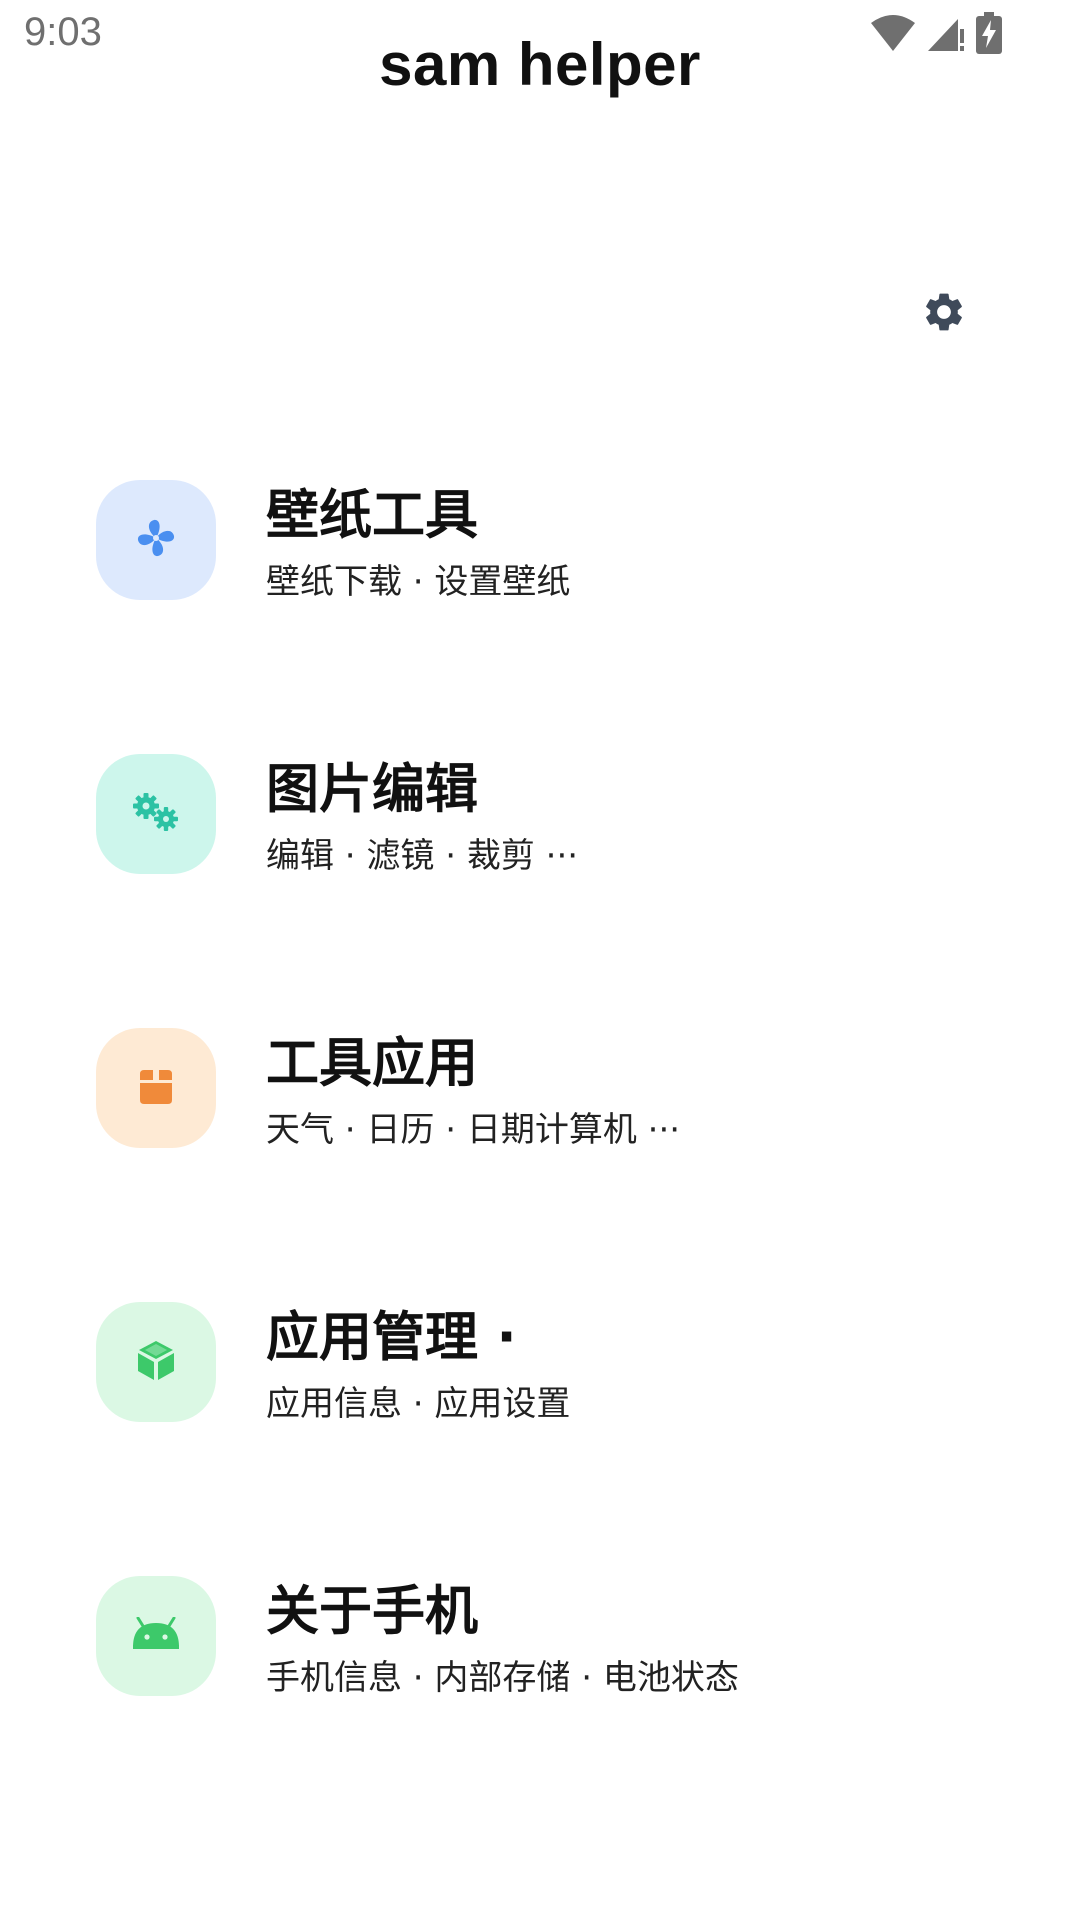  I want to click on menu-item-subtitle: 编辑 · 滤镜 · 裁剪 ···, so click(422, 856).